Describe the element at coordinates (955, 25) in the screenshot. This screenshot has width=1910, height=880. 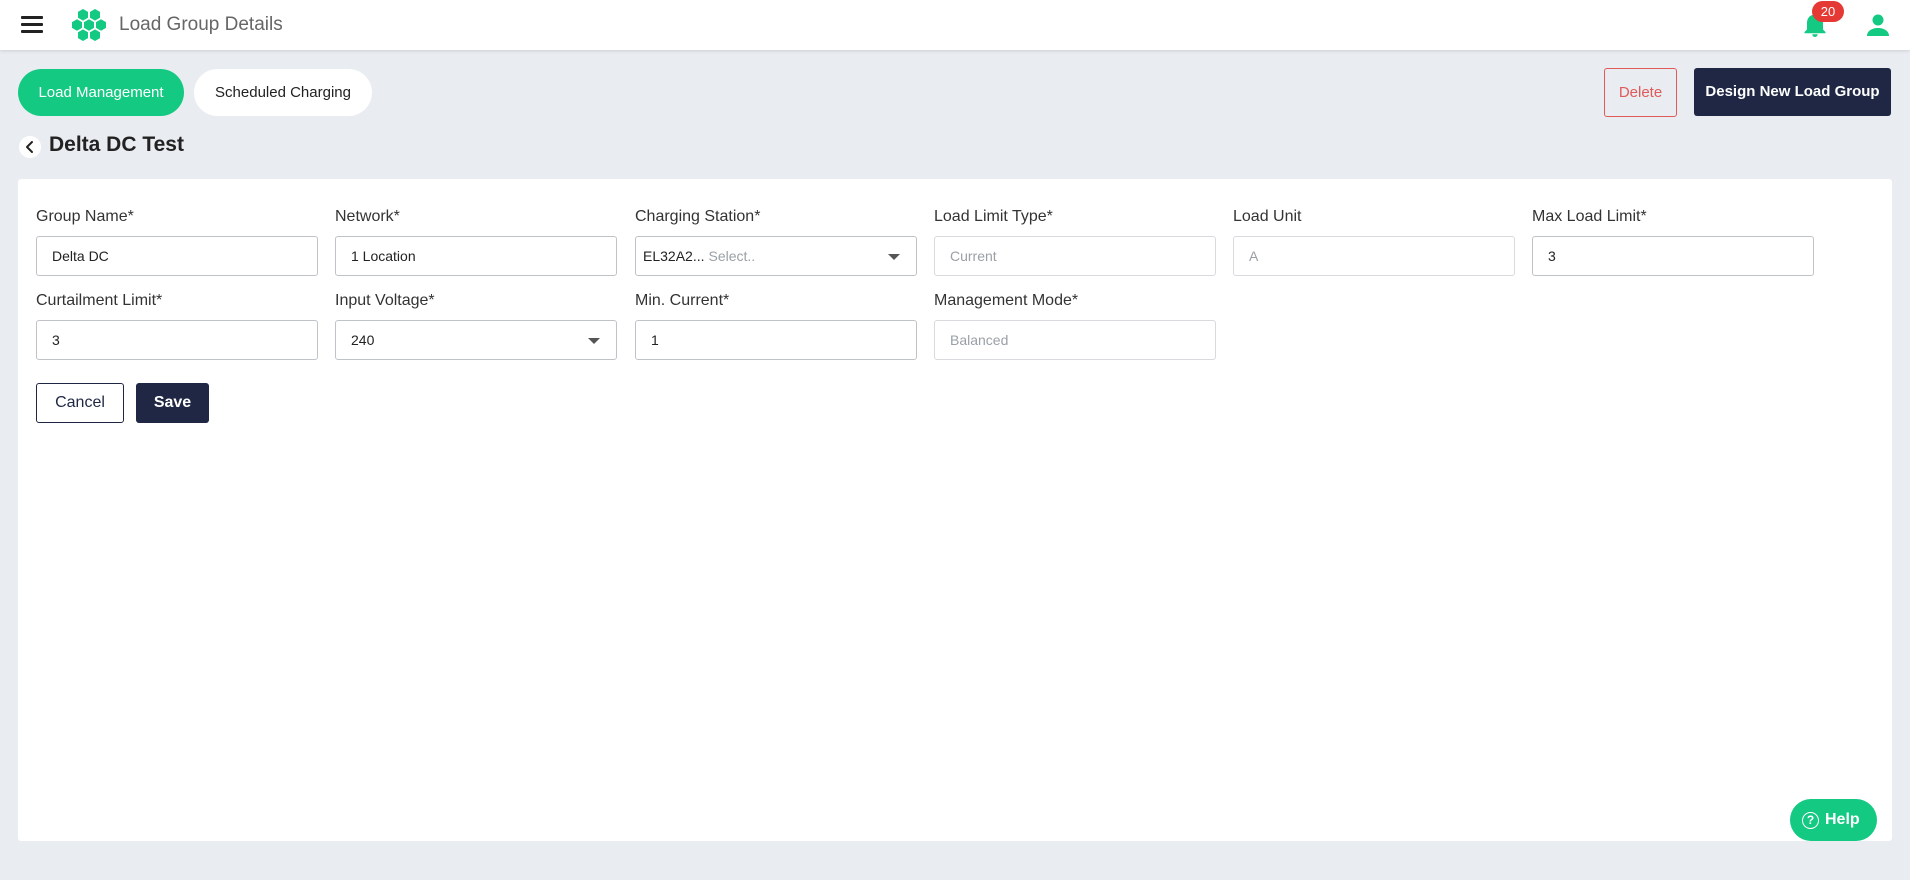
I see `top-bar: Load Group Details 20` at that location.